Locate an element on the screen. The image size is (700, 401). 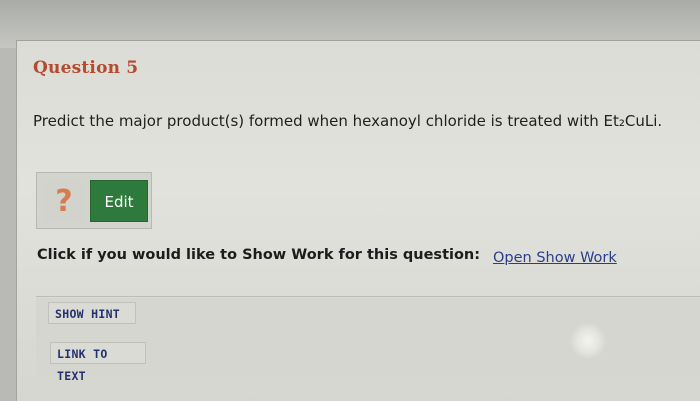
show-hint-button: SHOW HINT is located at coordinates (92, 313).